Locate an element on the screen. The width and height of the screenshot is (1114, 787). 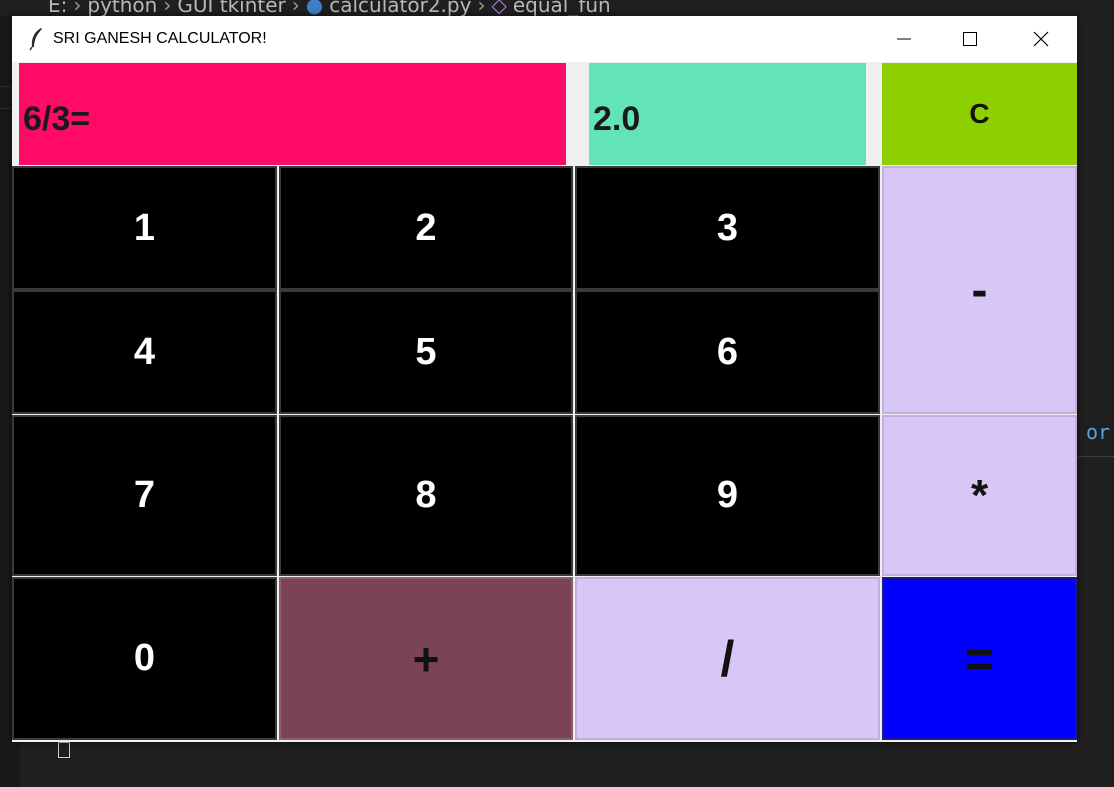
plus-button: + is located at coordinates (426, 658).